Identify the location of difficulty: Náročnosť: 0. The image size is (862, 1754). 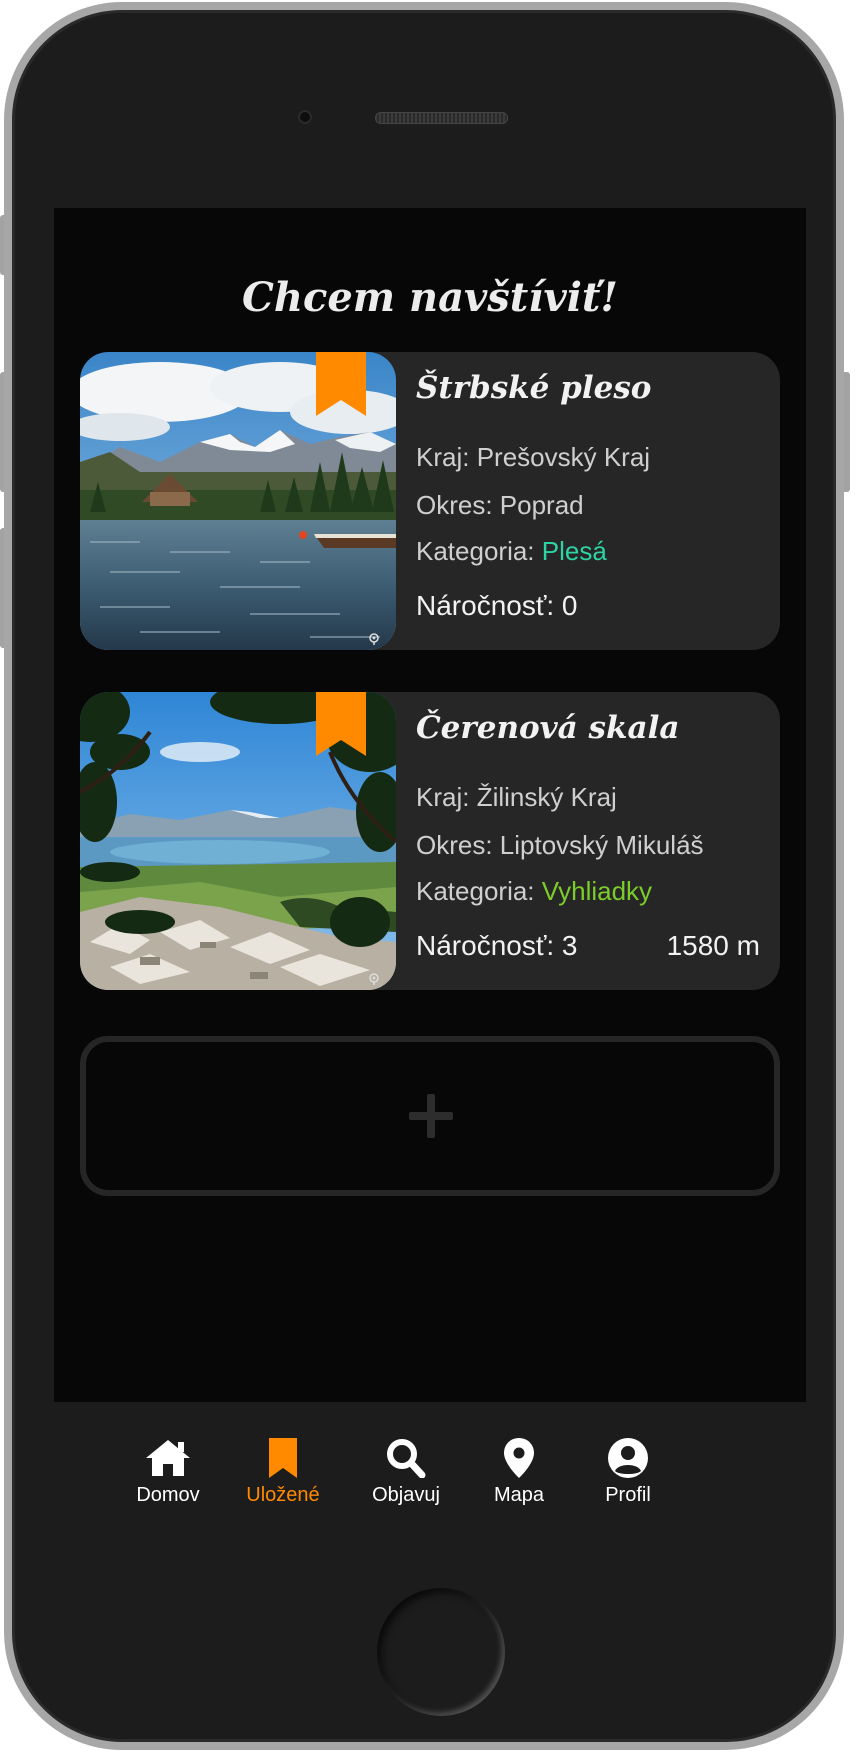
(497, 605).